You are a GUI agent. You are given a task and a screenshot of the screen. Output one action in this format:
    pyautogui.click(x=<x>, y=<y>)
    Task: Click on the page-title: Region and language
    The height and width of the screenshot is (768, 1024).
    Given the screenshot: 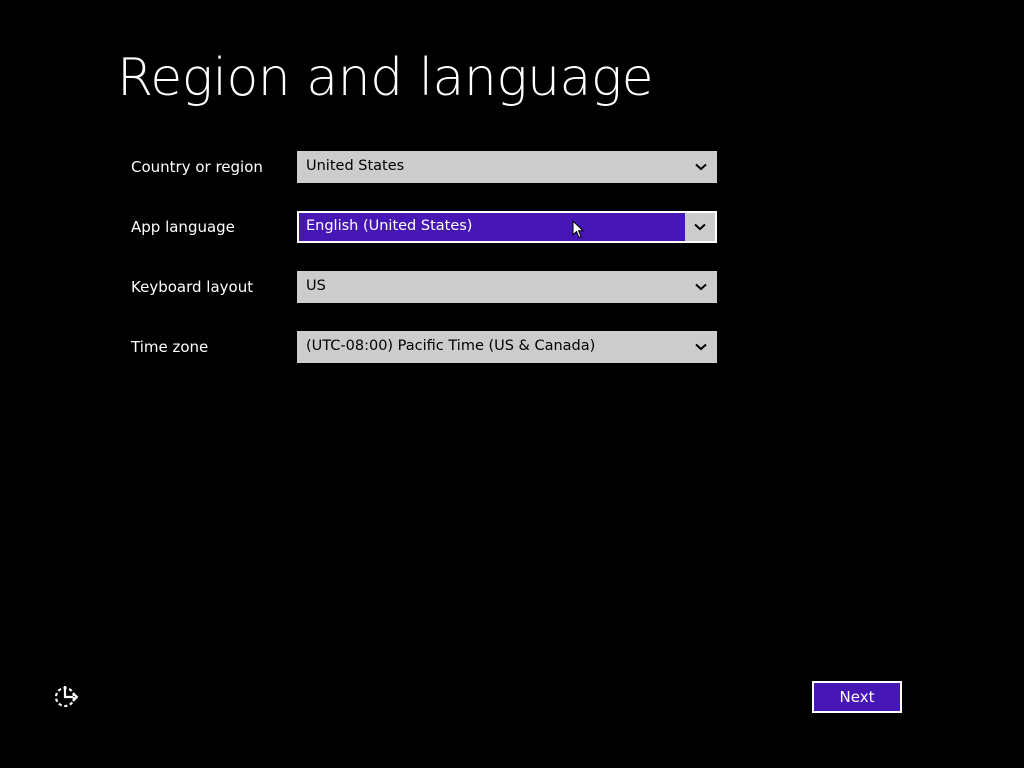 What is the action you would take?
    pyautogui.click(x=385, y=78)
    